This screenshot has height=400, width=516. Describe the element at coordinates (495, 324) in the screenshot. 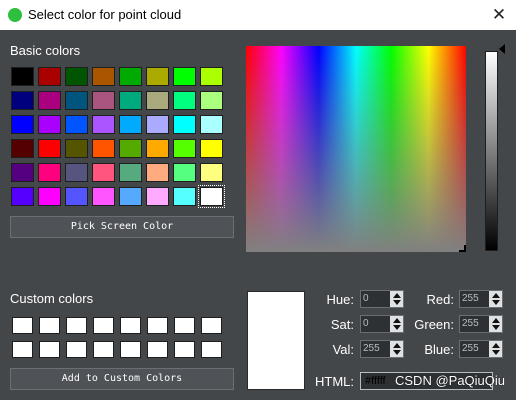

I see `green-spin-buttons` at that location.